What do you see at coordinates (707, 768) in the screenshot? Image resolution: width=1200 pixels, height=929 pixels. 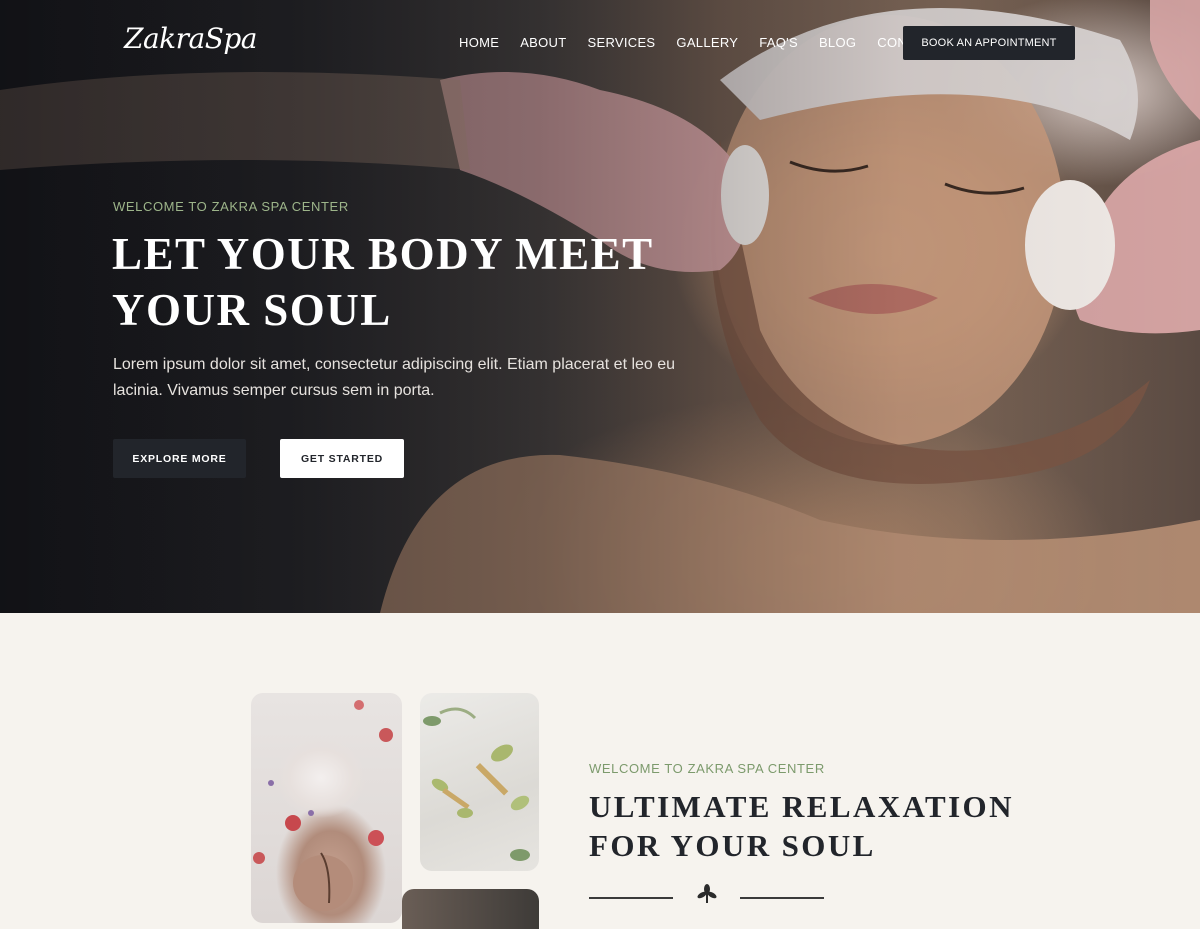 I see `about-eyebrow: WELCOME TO ZAKRA SPA CENTER` at bounding box center [707, 768].